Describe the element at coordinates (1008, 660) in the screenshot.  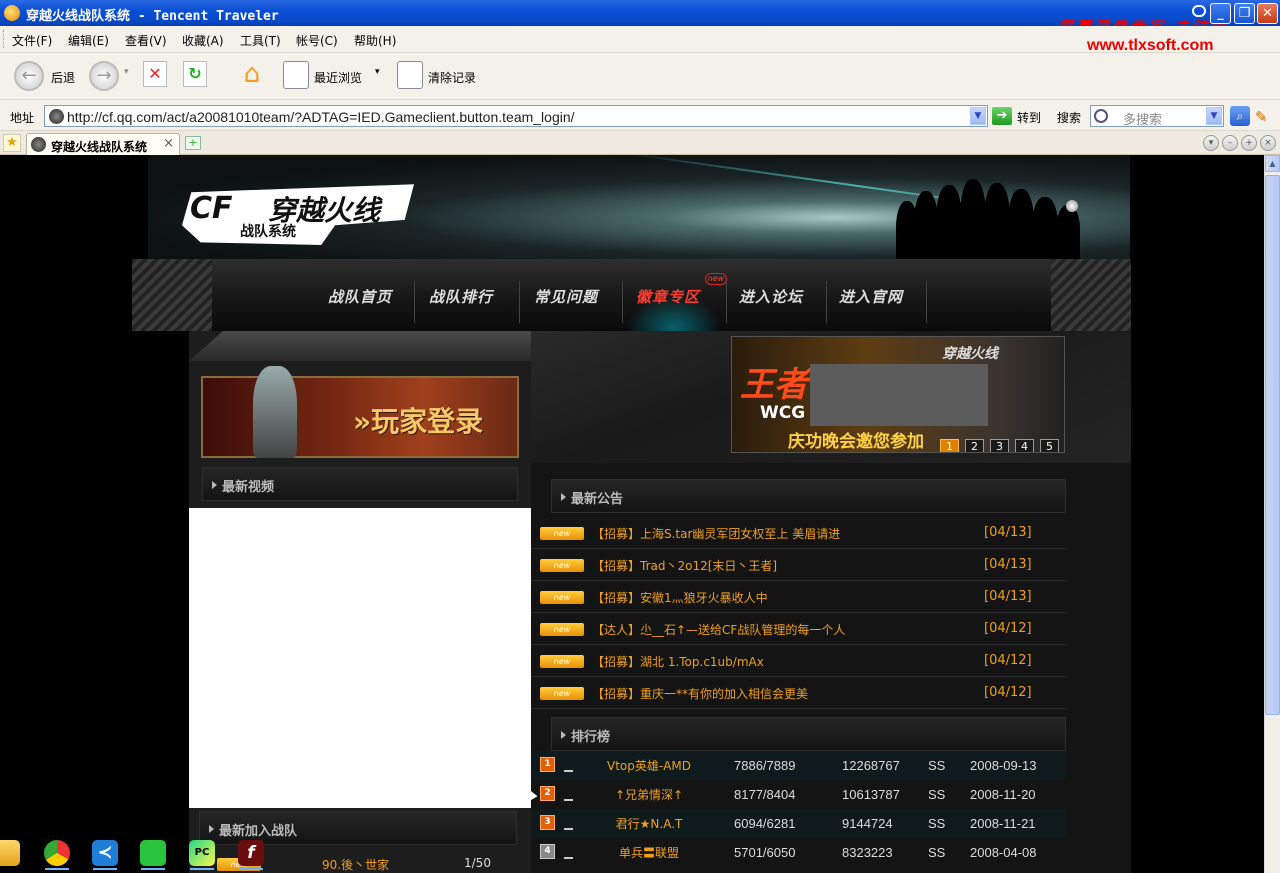
I see `news-item-date: [04/12]` at that location.